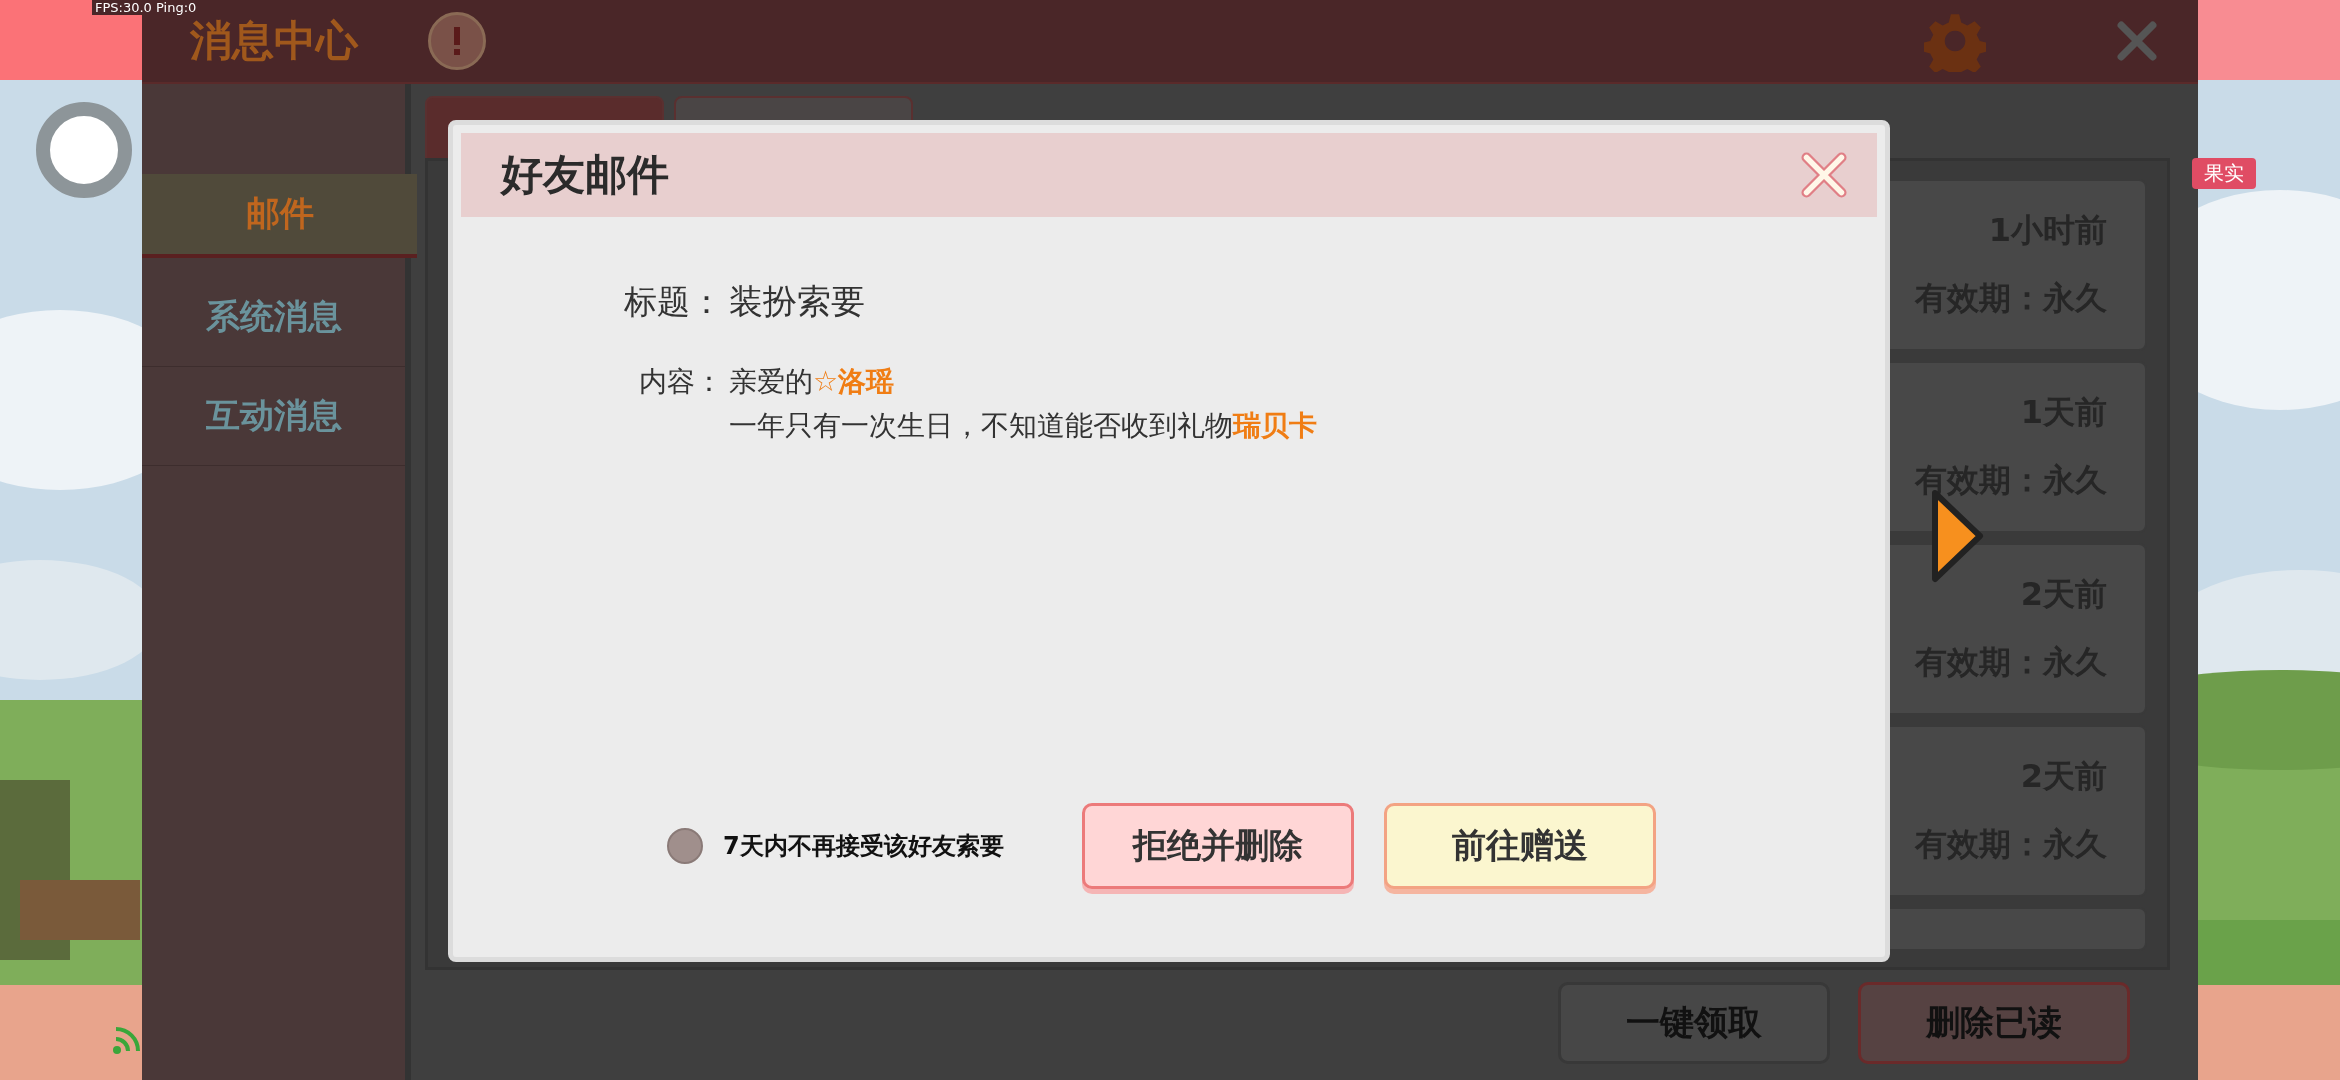  Describe the element at coordinates (1023, 426) in the screenshot. I see `content-line: 一年只有一次生日，不知道能否收到礼物瑞贝卡` at that location.